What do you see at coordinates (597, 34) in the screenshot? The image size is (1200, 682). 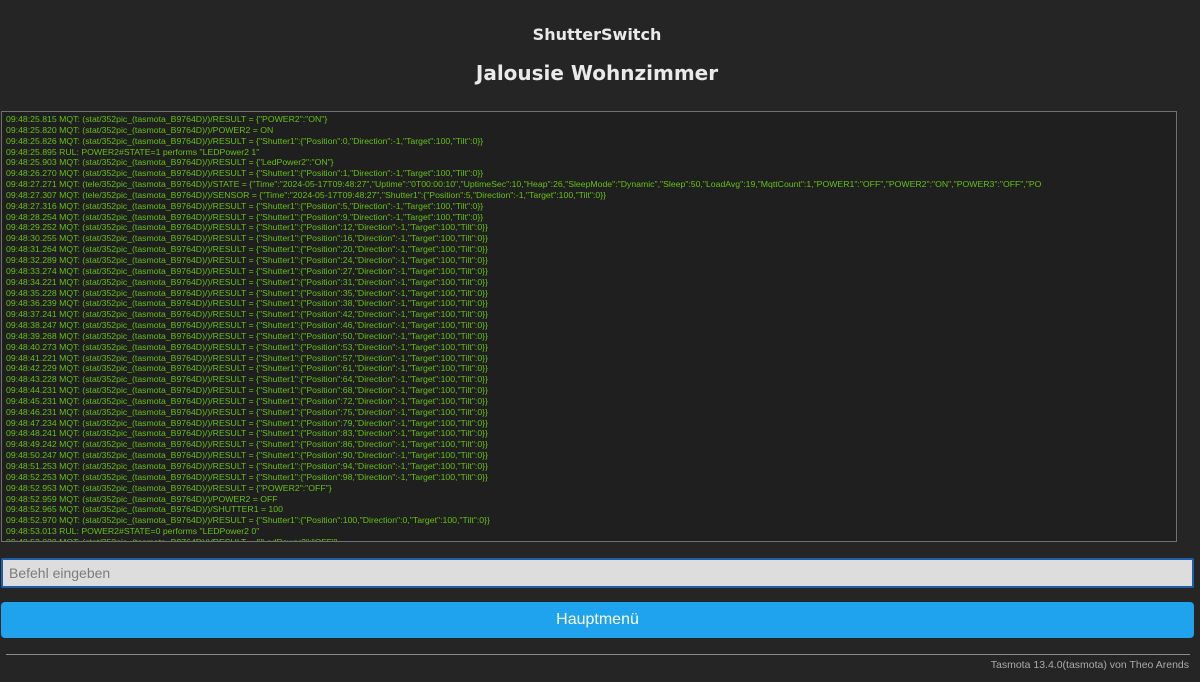 I see `module-name: ShutterSwitch` at bounding box center [597, 34].